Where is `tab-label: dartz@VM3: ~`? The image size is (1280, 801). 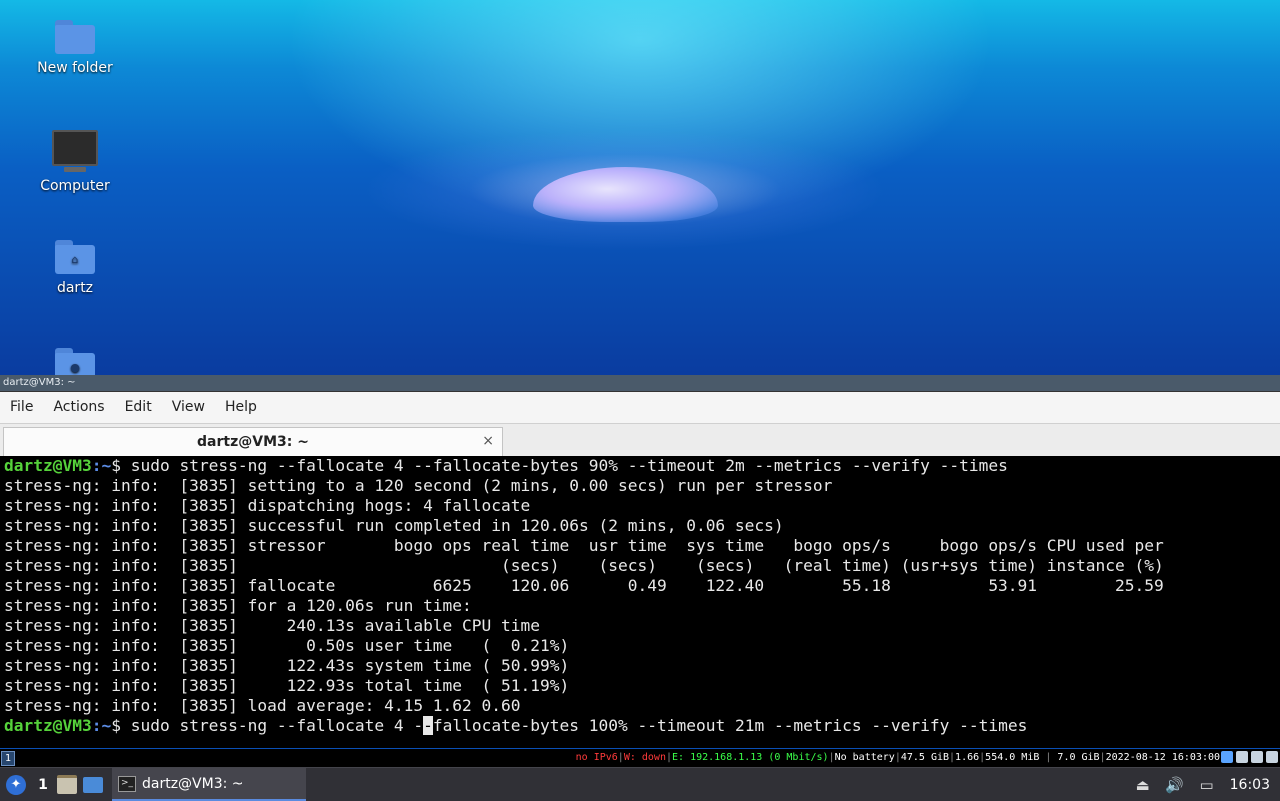 tab-label: dartz@VM3: ~ is located at coordinates (253, 442).